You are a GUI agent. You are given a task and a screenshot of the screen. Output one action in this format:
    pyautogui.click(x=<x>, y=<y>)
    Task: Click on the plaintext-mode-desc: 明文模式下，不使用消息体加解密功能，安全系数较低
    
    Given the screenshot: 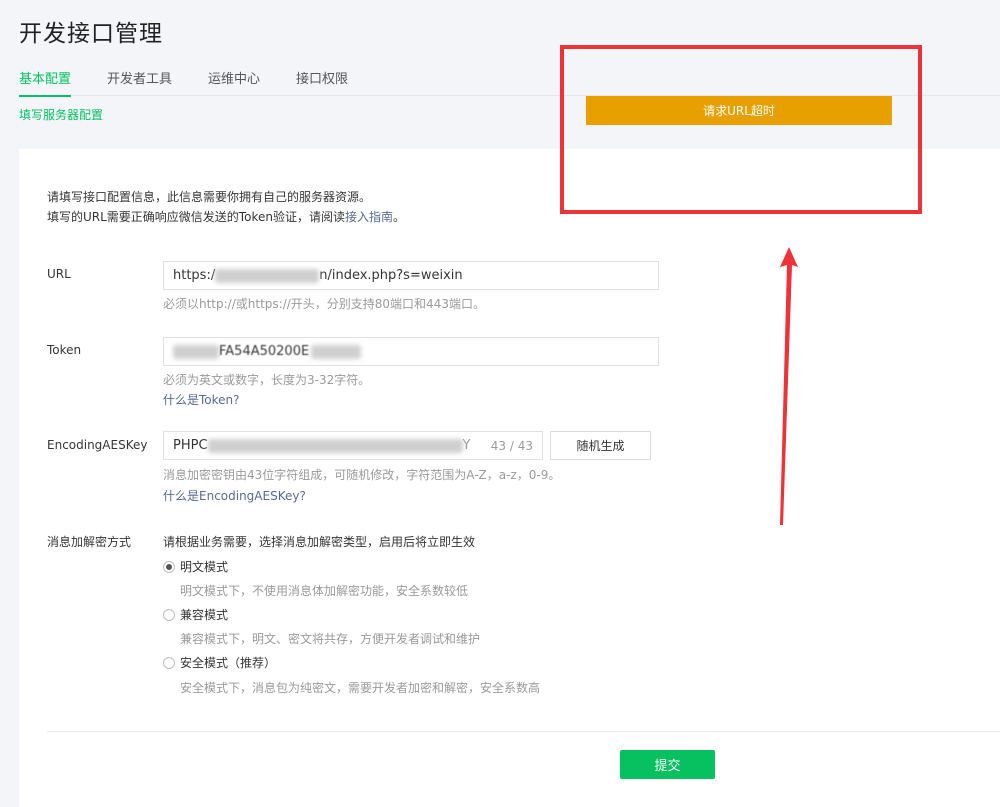 What is the action you would take?
    pyautogui.click(x=324, y=591)
    